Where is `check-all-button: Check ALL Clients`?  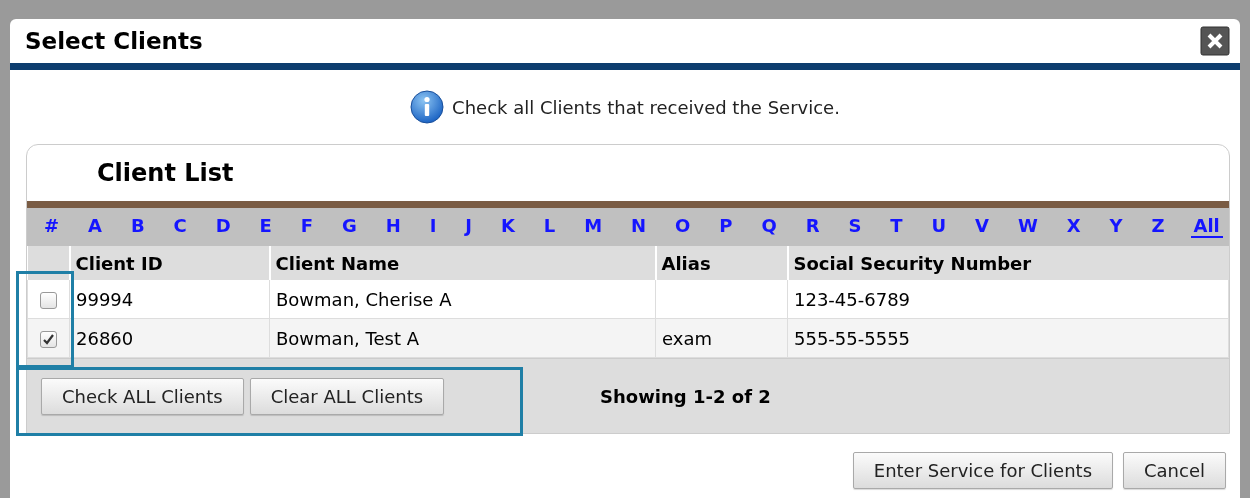 check-all-button: Check ALL Clients is located at coordinates (142, 396).